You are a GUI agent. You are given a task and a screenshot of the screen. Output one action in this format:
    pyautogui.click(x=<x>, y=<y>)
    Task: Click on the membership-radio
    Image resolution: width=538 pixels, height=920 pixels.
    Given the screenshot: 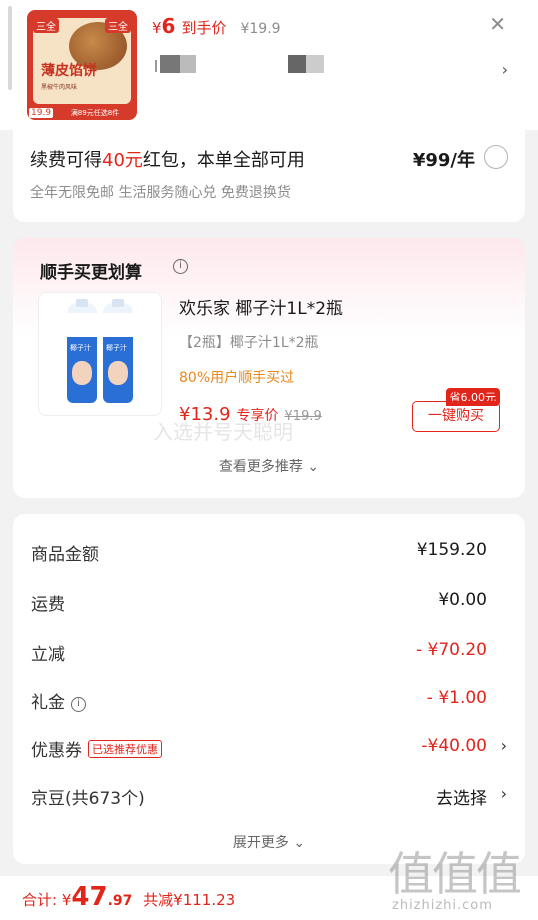 What is the action you would take?
    pyautogui.click(x=496, y=157)
    